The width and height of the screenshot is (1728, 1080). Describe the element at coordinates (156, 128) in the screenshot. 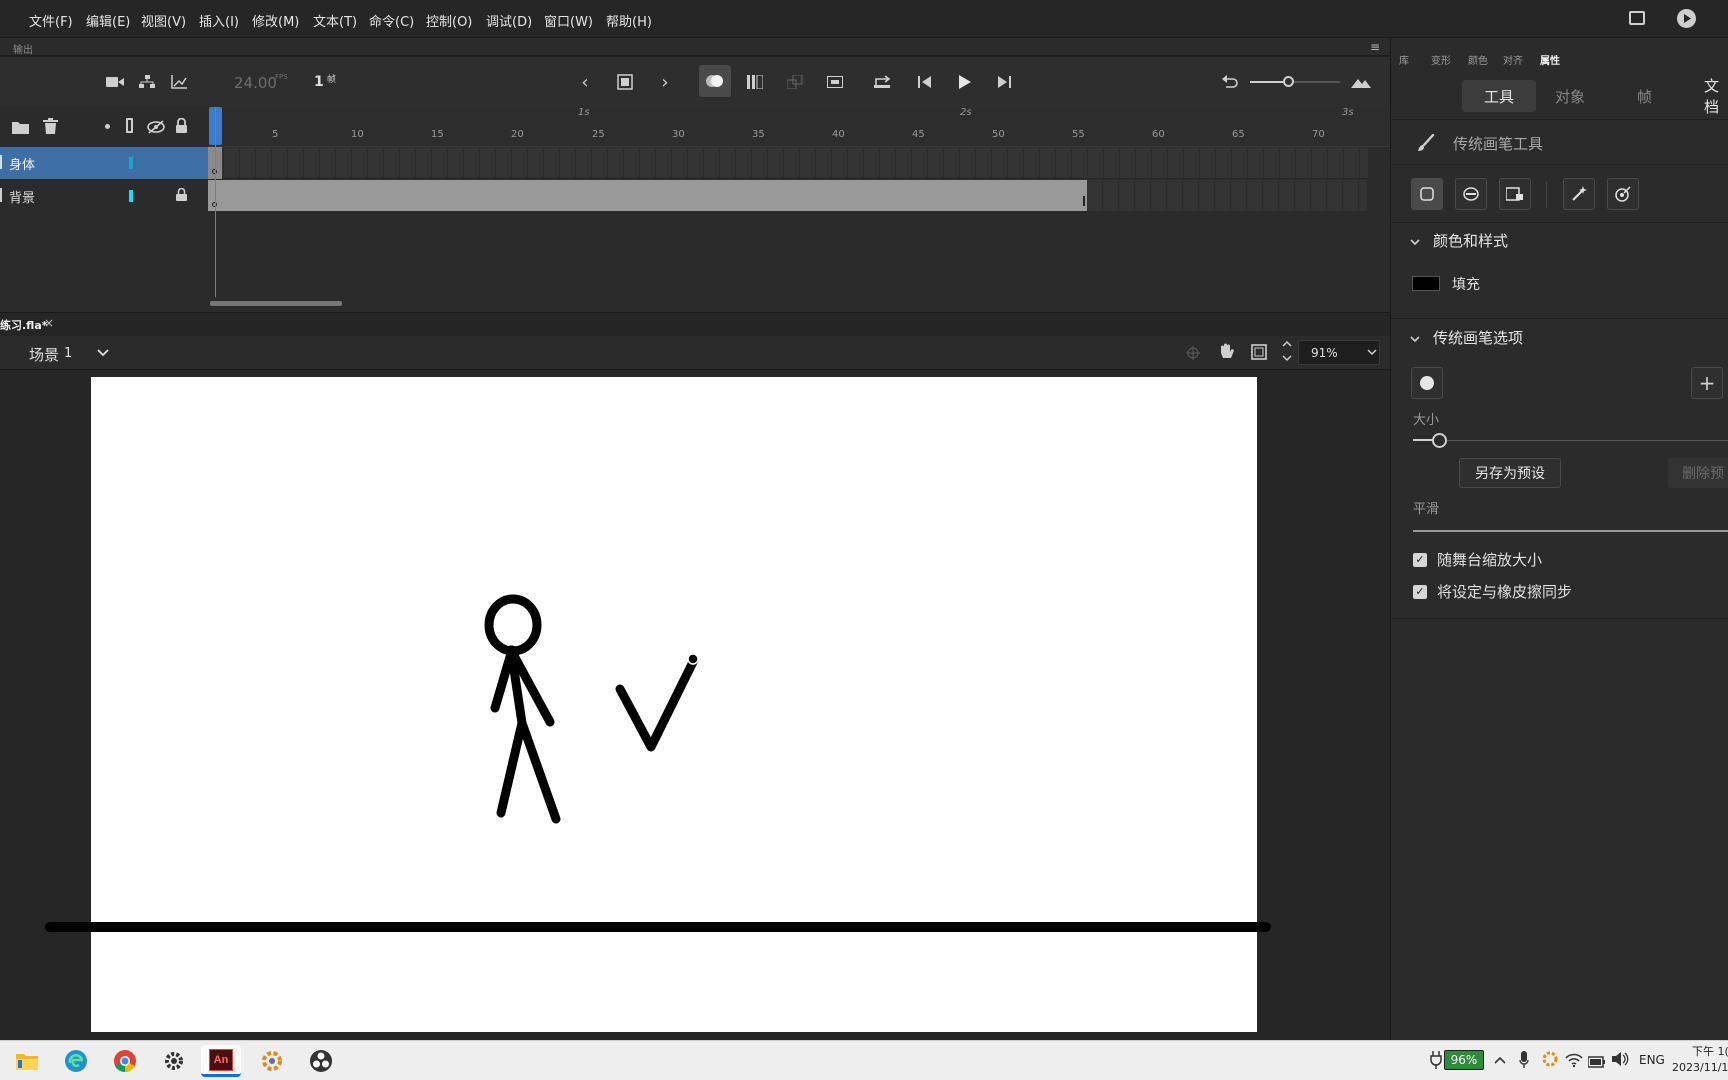

I see `hide-eye-icon` at that location.